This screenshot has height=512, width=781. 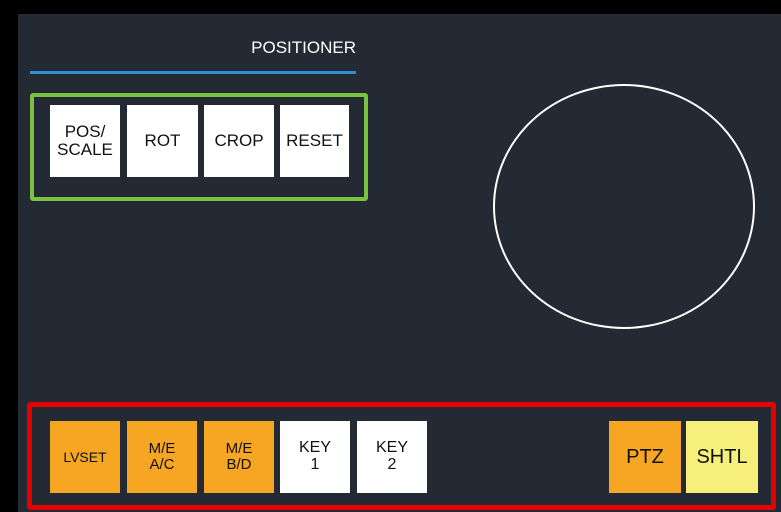 I want to click on me-bd-label: M/E B/D, so click(x=239, y=456).